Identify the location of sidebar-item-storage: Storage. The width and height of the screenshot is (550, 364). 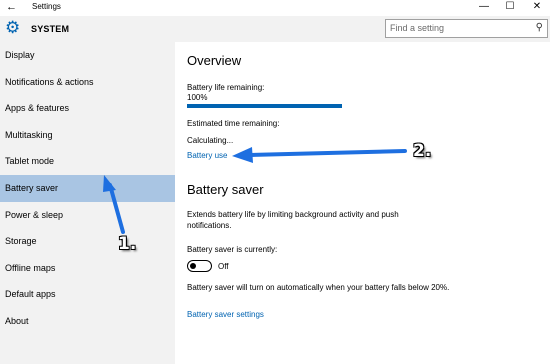
(87, 241).